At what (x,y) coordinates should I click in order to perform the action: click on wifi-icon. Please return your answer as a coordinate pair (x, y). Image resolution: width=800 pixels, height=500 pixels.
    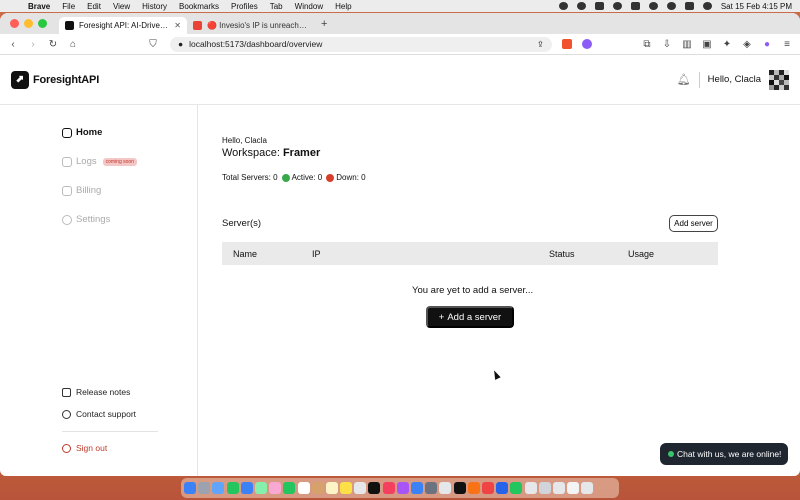
    Looking at the image, I should click on (653, 6).